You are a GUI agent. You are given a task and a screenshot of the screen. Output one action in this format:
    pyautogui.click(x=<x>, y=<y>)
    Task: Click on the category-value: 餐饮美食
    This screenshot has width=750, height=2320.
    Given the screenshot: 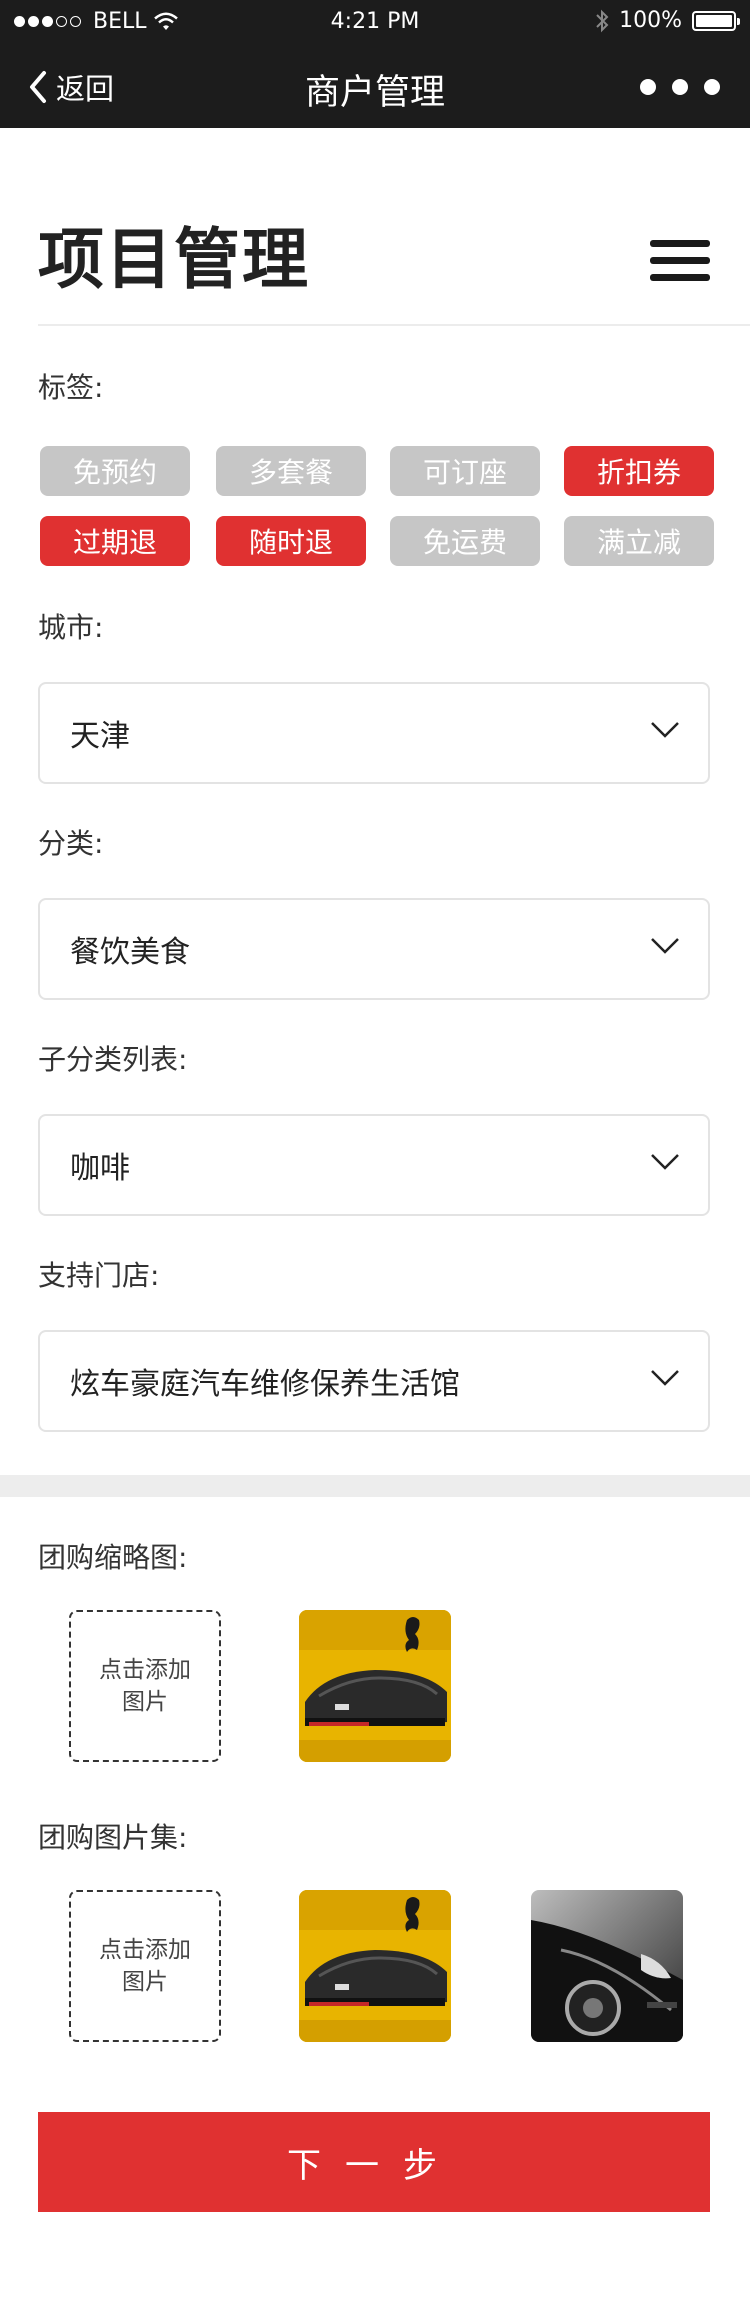 What is the action you would take?
    pyautogui.click(x=130, y=952)
    